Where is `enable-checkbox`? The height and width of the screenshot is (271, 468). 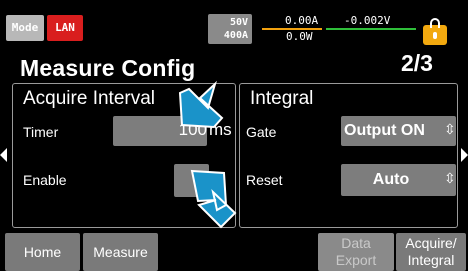
enable-checkbox is located at coordinates (191, 180).